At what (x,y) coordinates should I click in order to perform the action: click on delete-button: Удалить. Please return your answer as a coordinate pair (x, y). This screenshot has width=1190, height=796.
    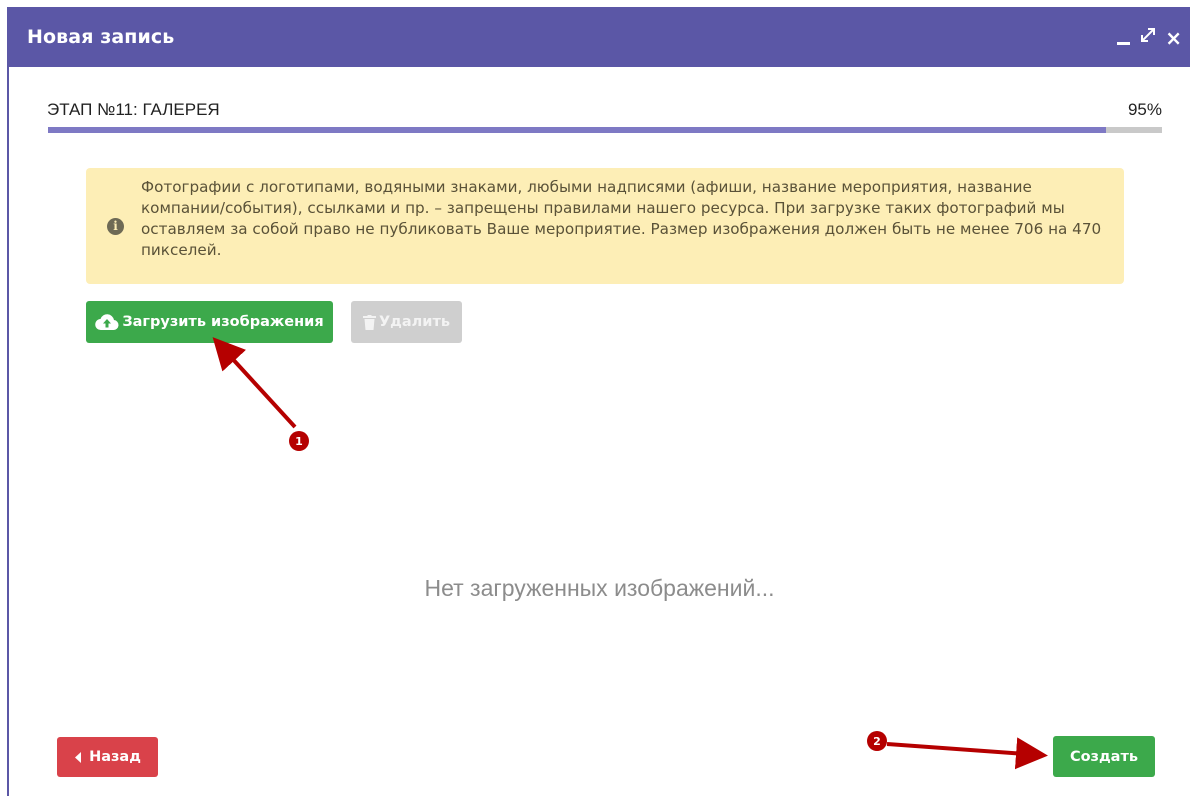
    Looking at the image, I should click on (406, 322).